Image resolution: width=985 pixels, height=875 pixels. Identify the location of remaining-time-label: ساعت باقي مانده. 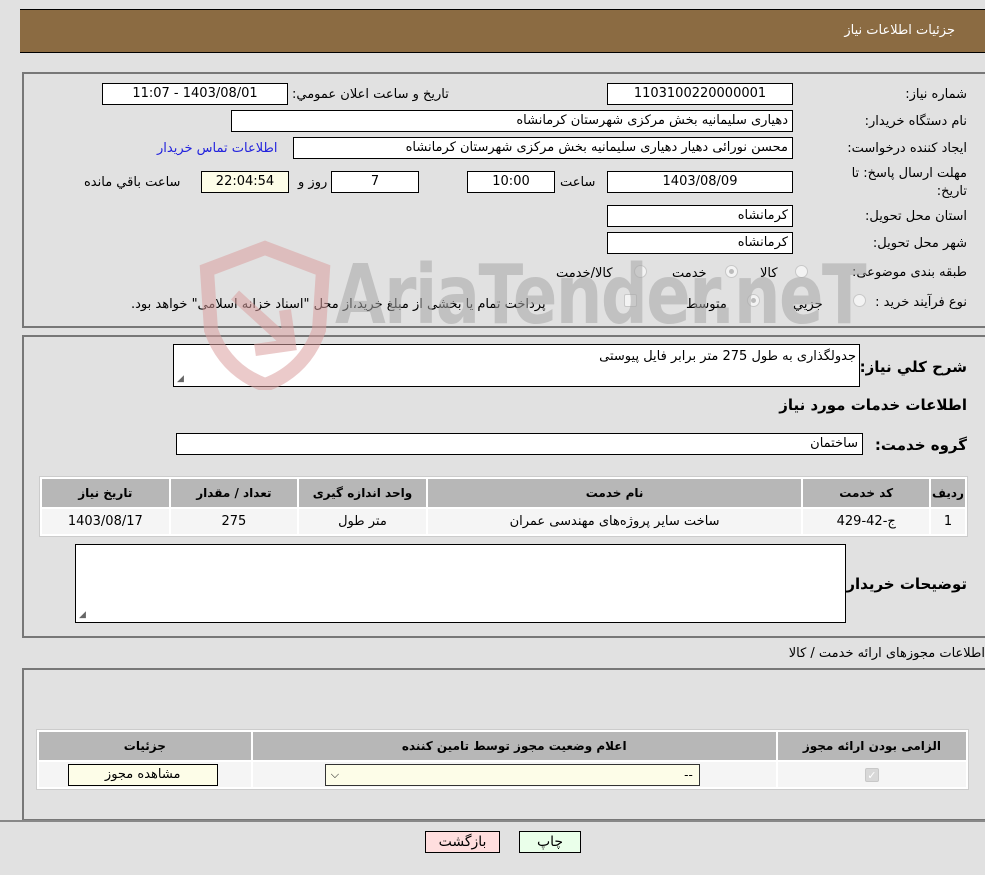
(132, 182).